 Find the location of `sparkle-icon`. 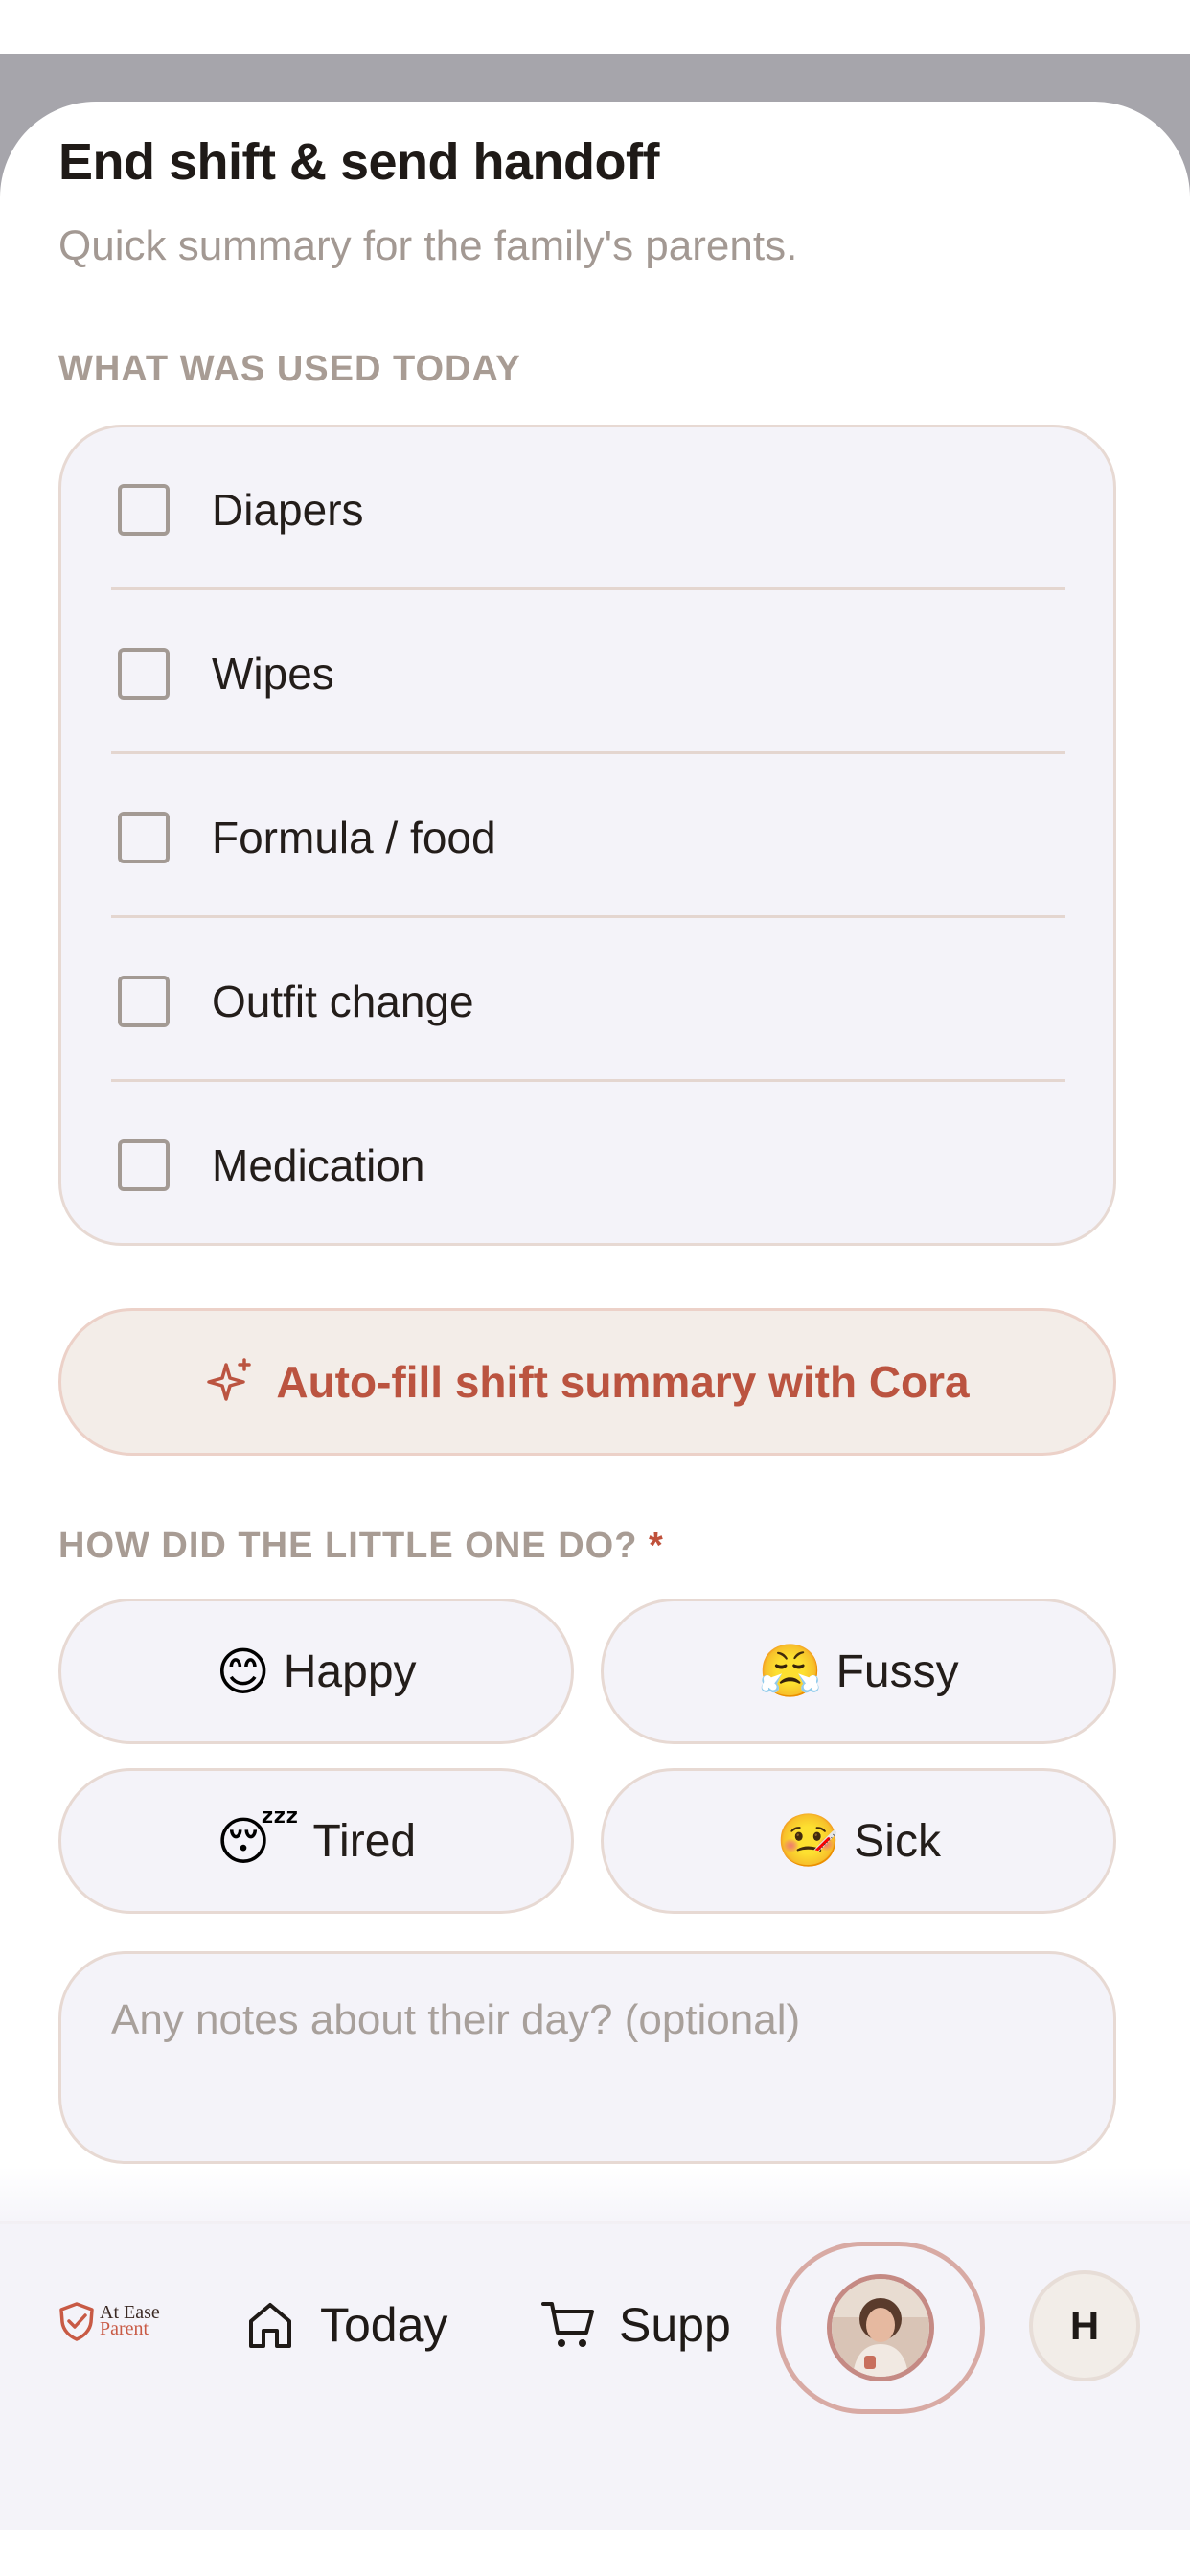

sparkle-icon is located at coordinates (230, 1379).